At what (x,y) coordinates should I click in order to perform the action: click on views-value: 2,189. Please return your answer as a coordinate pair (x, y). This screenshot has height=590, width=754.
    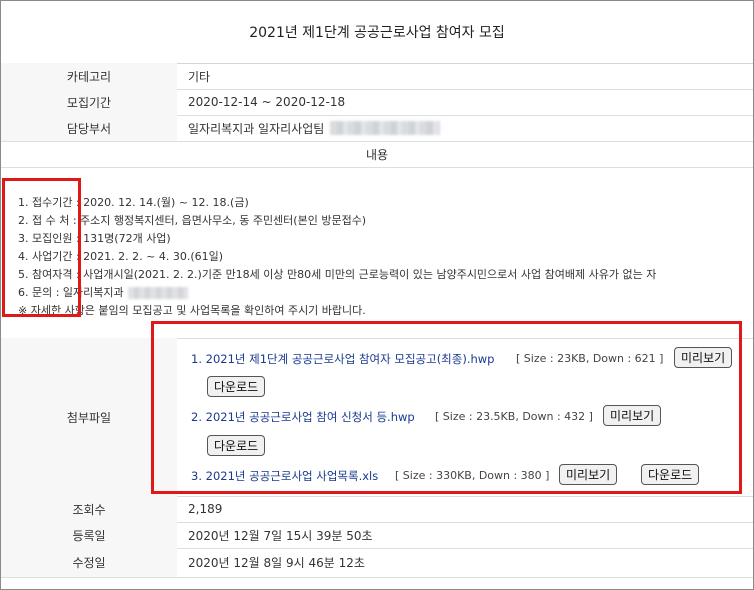
    Looking at the image, I should click on (205, 509).